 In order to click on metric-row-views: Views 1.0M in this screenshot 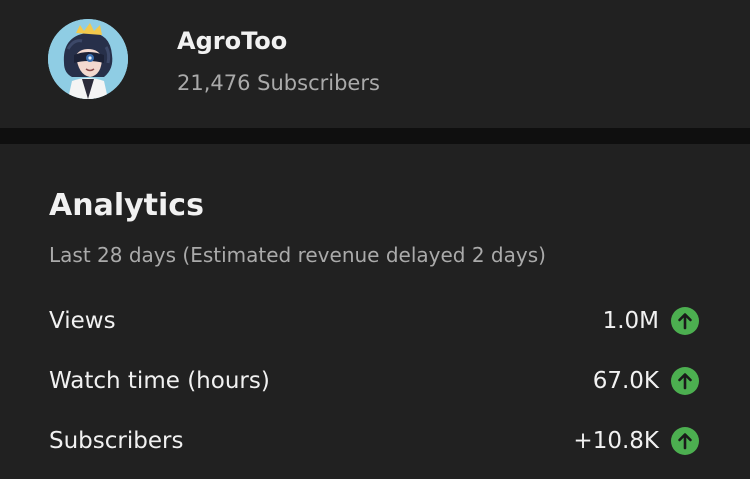, I will do `click(374, 322)`.